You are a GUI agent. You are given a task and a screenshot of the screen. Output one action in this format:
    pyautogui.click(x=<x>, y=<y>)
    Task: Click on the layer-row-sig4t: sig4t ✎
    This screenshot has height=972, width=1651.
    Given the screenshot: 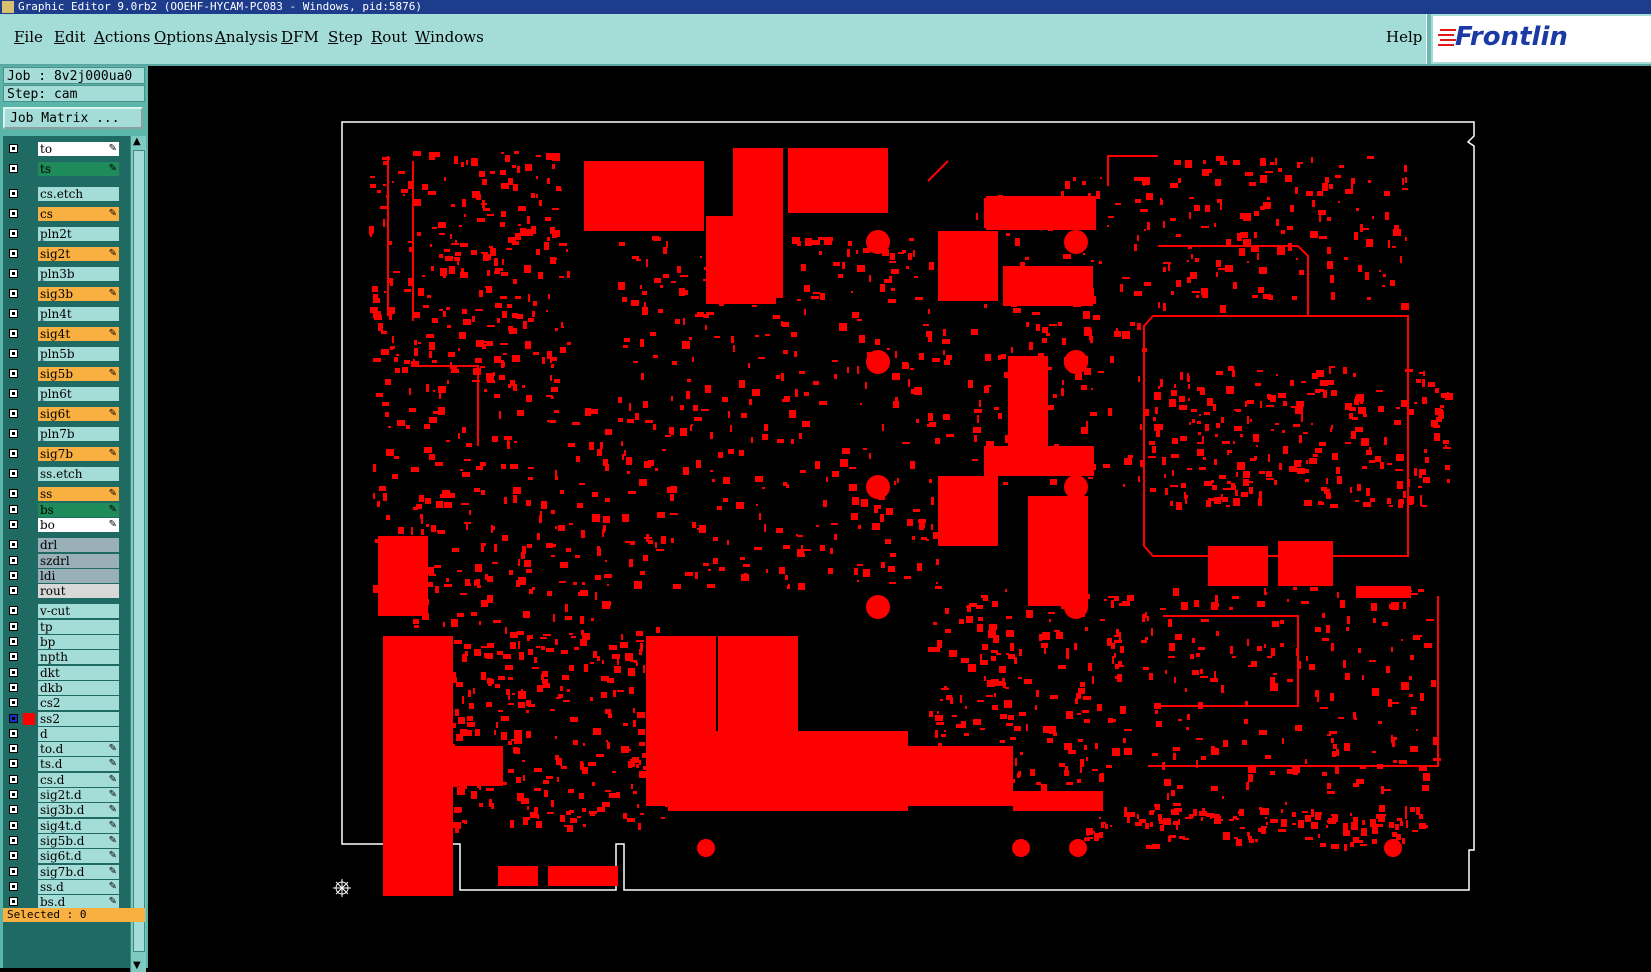 What is the action you would take?
    pyautogui.click(x=66, y=334)
    